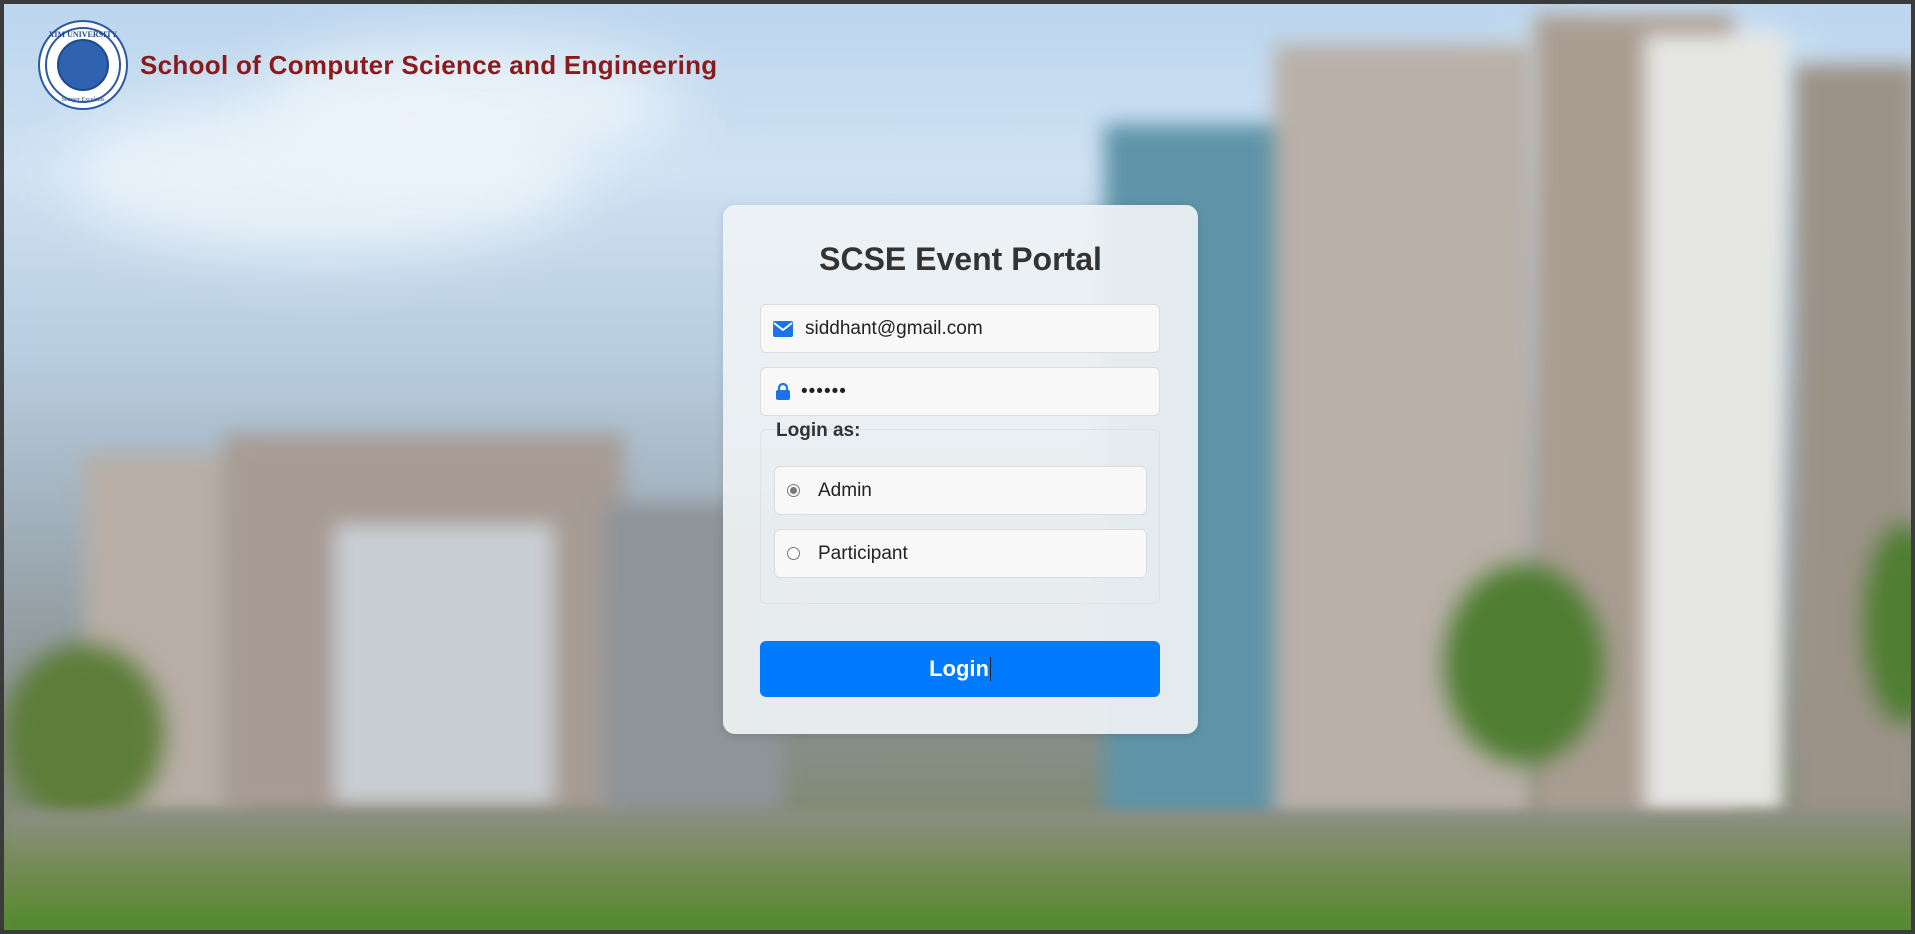 The image size is (1915, 934). I want to click on login-as-group: Login as: Admin Participant, so click(960, 512).